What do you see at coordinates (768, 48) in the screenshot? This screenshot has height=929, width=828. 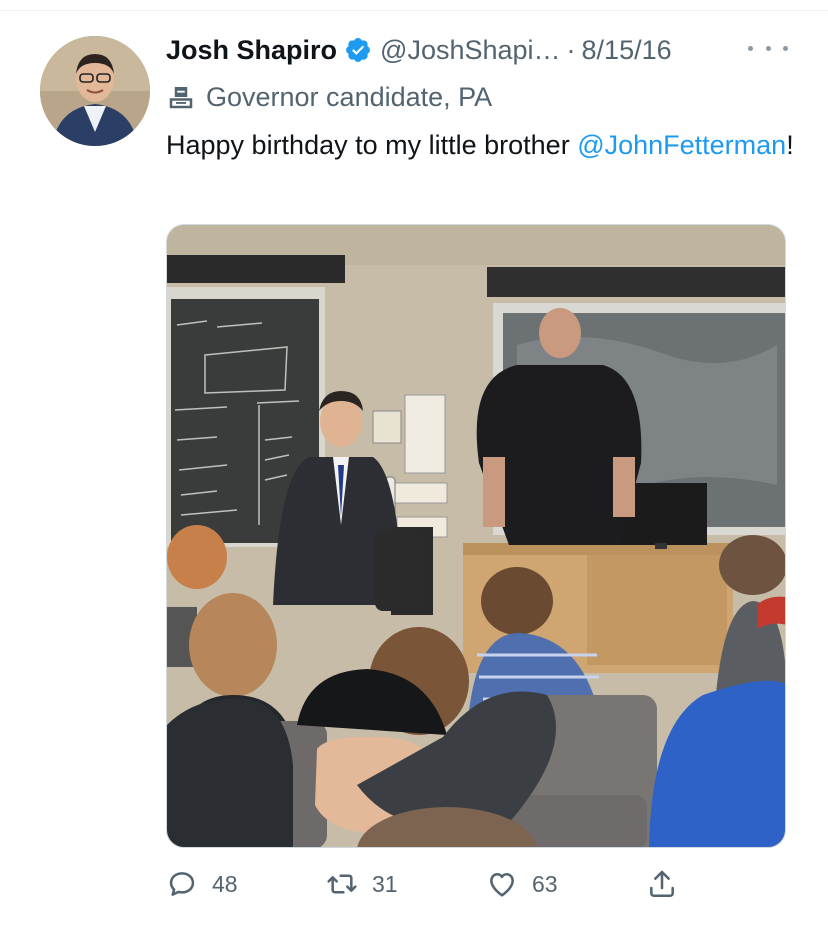 I see `more-options-icon` at bounding box center [768, 48].